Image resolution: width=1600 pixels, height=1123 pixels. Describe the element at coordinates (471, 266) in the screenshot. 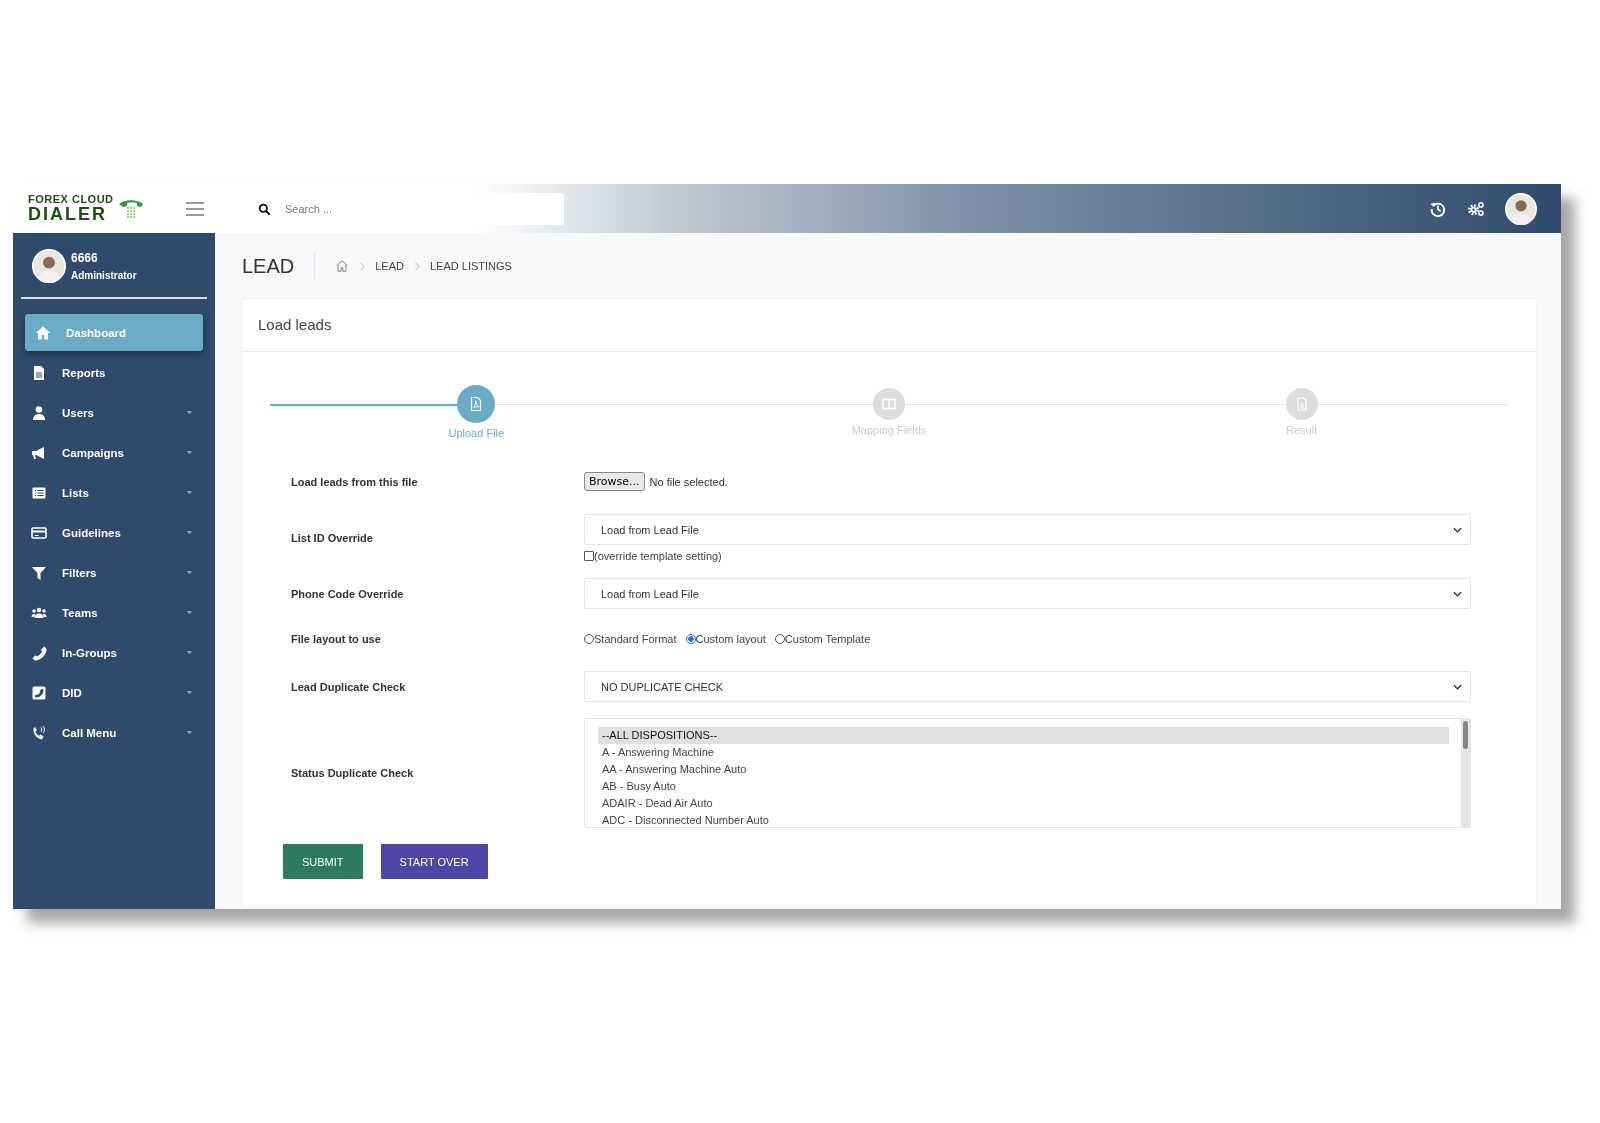

I see `breadcrumb-link: LEAD LISTINGS` at that location.